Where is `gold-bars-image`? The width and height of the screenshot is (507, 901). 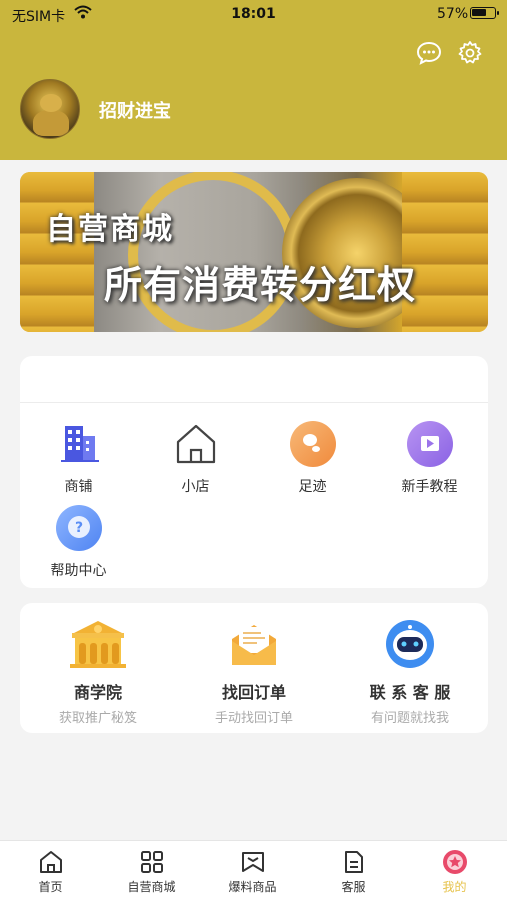 gold-bars-image is located at coordinates (57, 252).